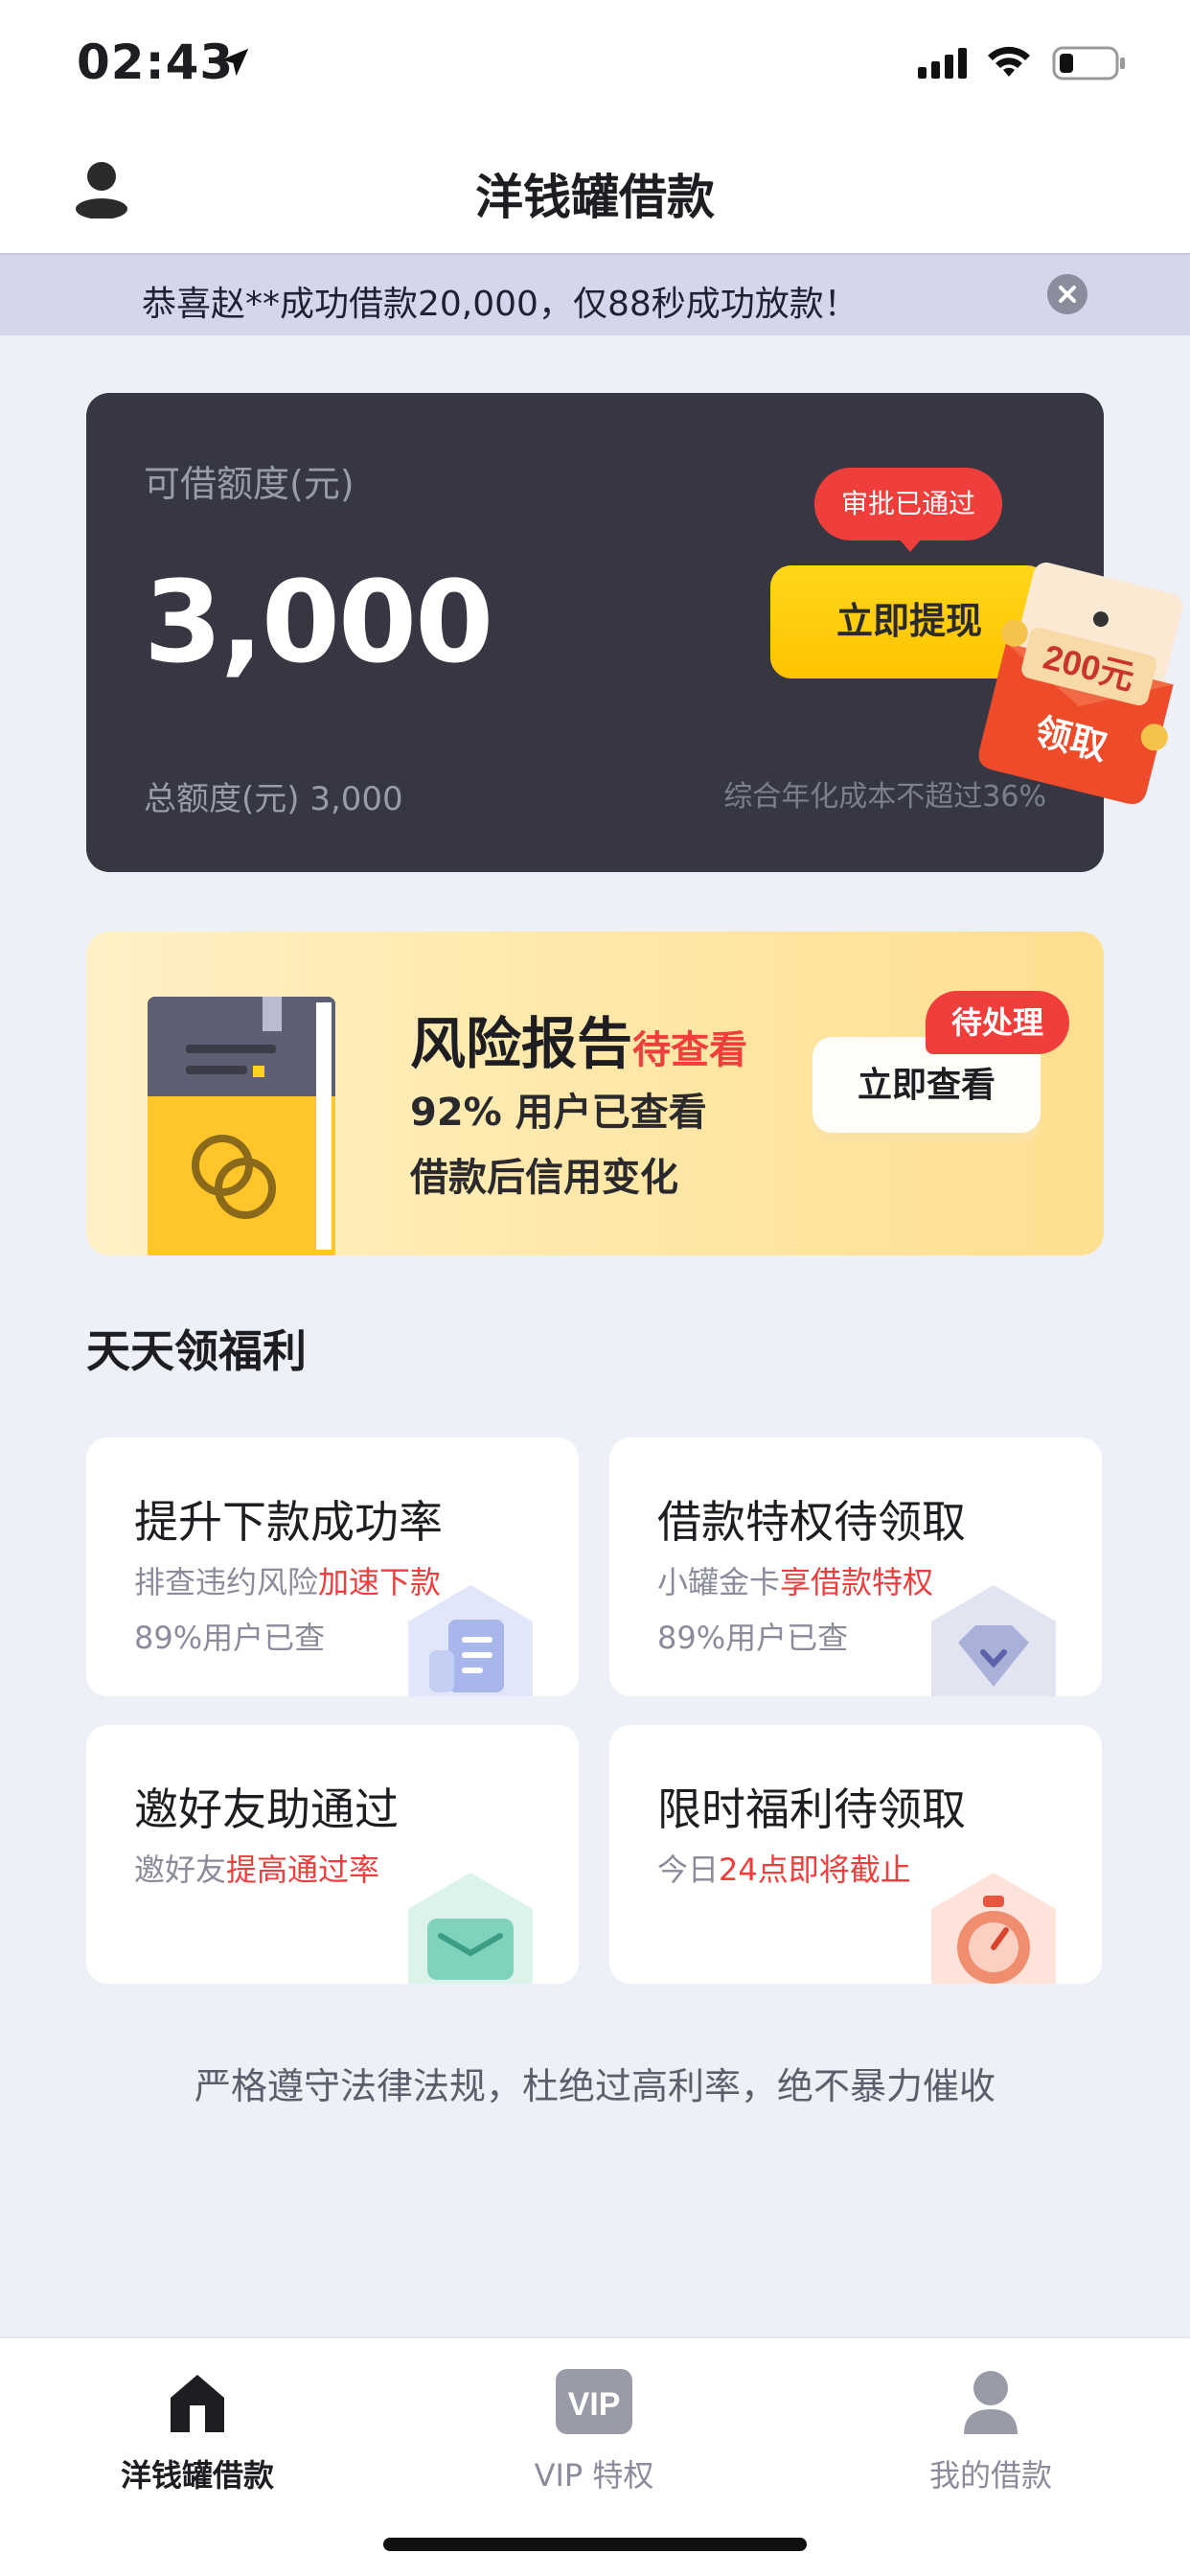 The height and width of the screenshot is (2576, 1190). Describe the element at coordinates (471, 1640) in the screenshot. I see `document-icon` at that location.